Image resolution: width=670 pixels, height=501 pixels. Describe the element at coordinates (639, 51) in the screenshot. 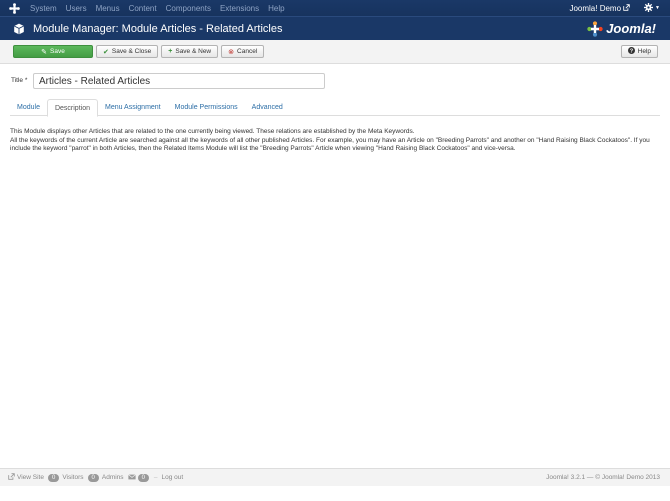

I see `help-button: ? Help` at that location.